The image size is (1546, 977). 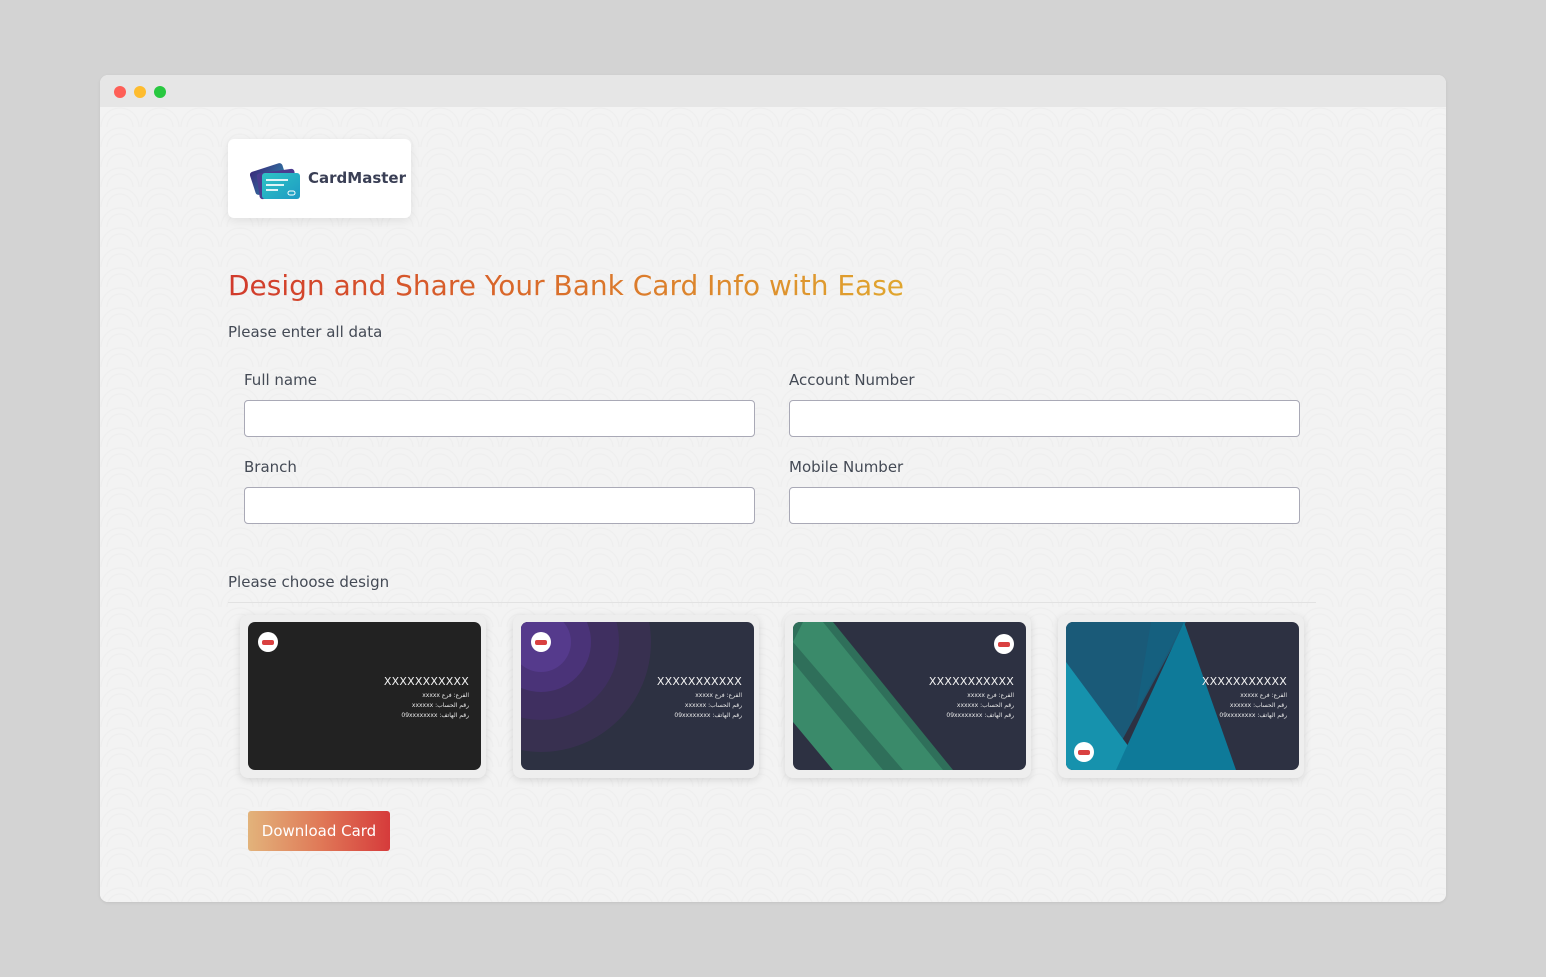 What do you see at coordinates (319, 831) in the screenshot?
I see `download-card-button: Download Card` at bounding box center [319, 831].